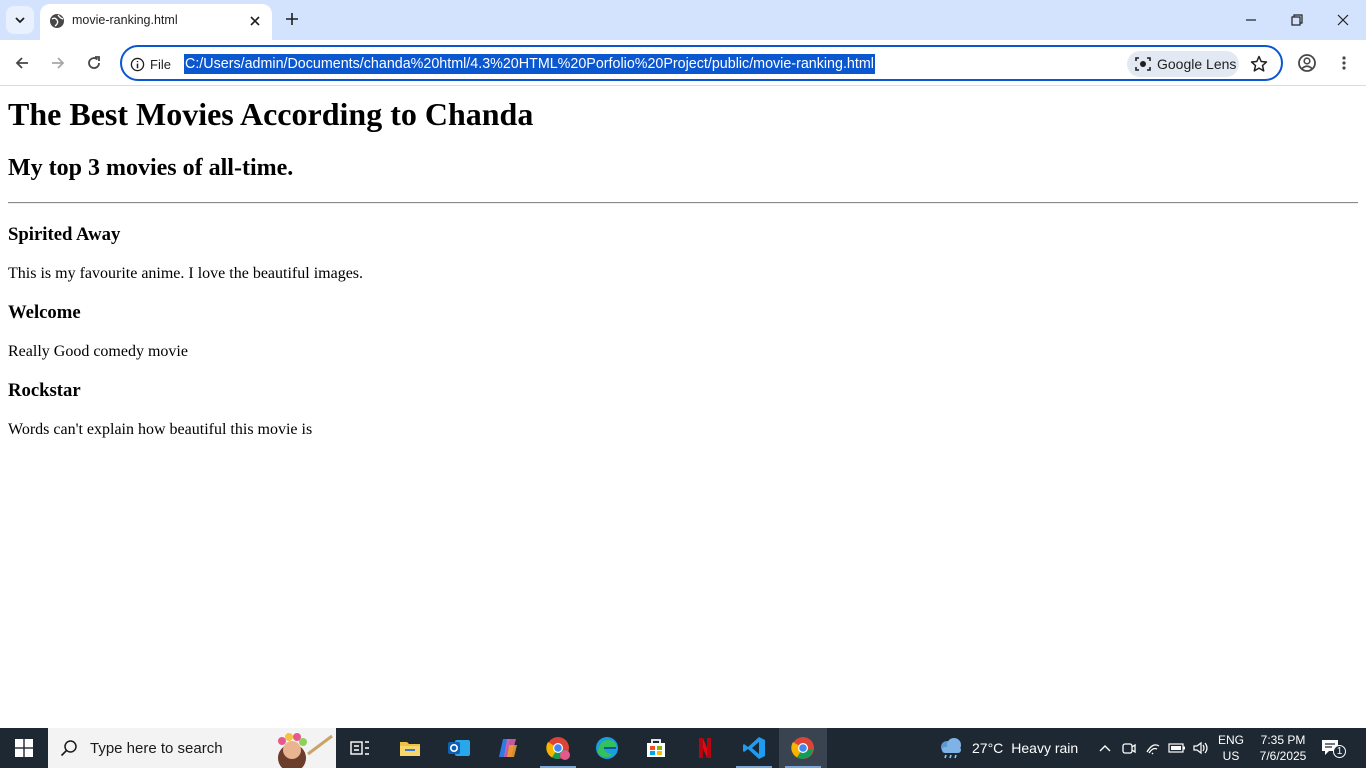 The width and height of the screenshot is (1366, 768). I want to click on microsoft-store-button, so click(656, 748).